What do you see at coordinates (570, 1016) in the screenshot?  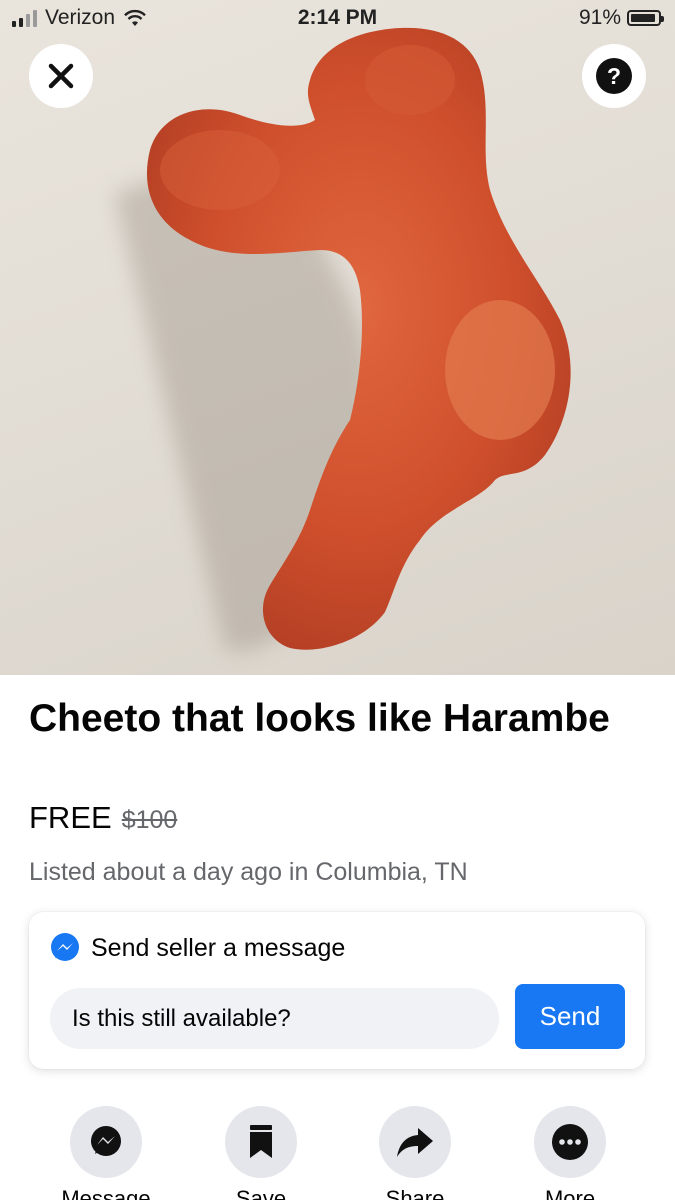 I see `send-button: Send` at bounding box center [570, 1016].